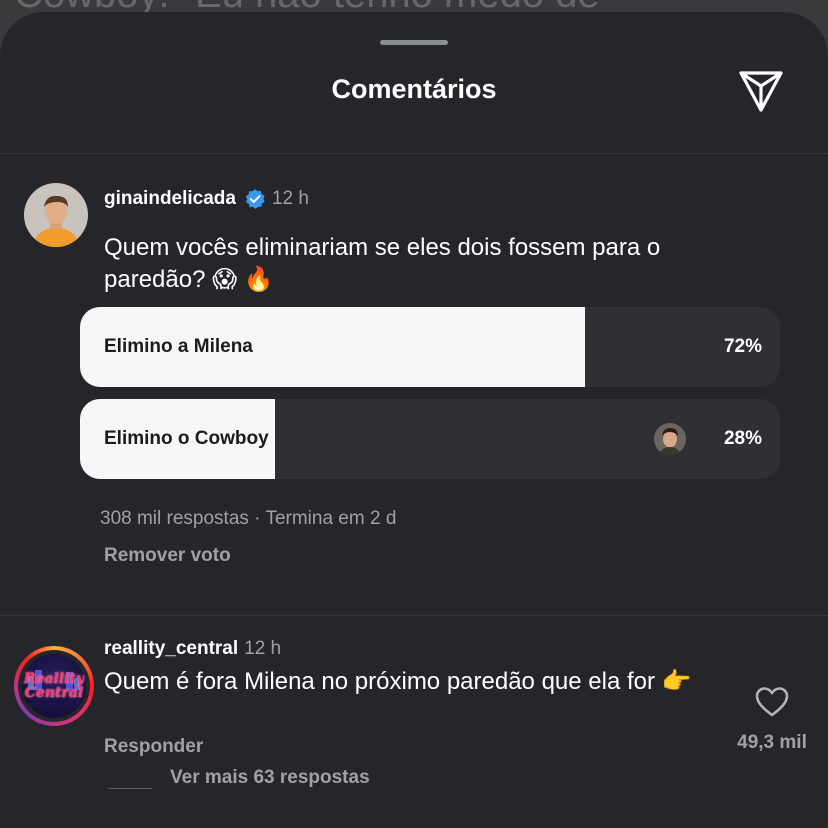 Image resolution: width=828 pixels, height=828 pixels. Describe the element at coordinates (670, 439) in the screenshot. I see `voter-avatar` at that location.